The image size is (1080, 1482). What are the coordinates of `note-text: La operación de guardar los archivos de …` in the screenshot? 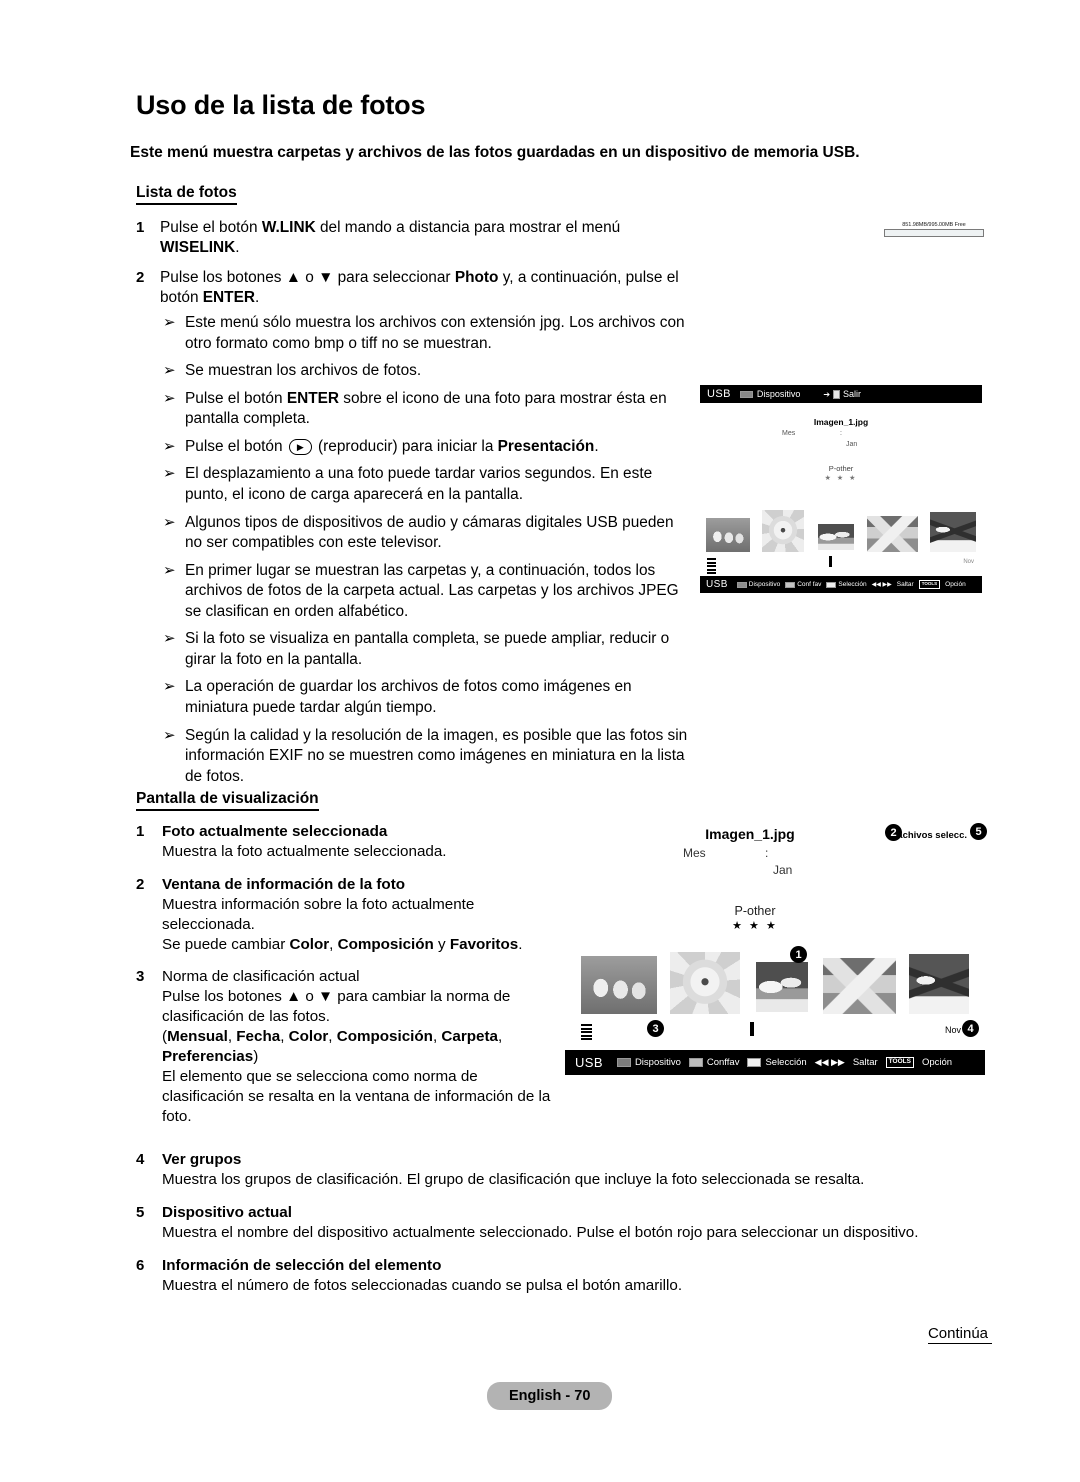 It's located at (408, 697).